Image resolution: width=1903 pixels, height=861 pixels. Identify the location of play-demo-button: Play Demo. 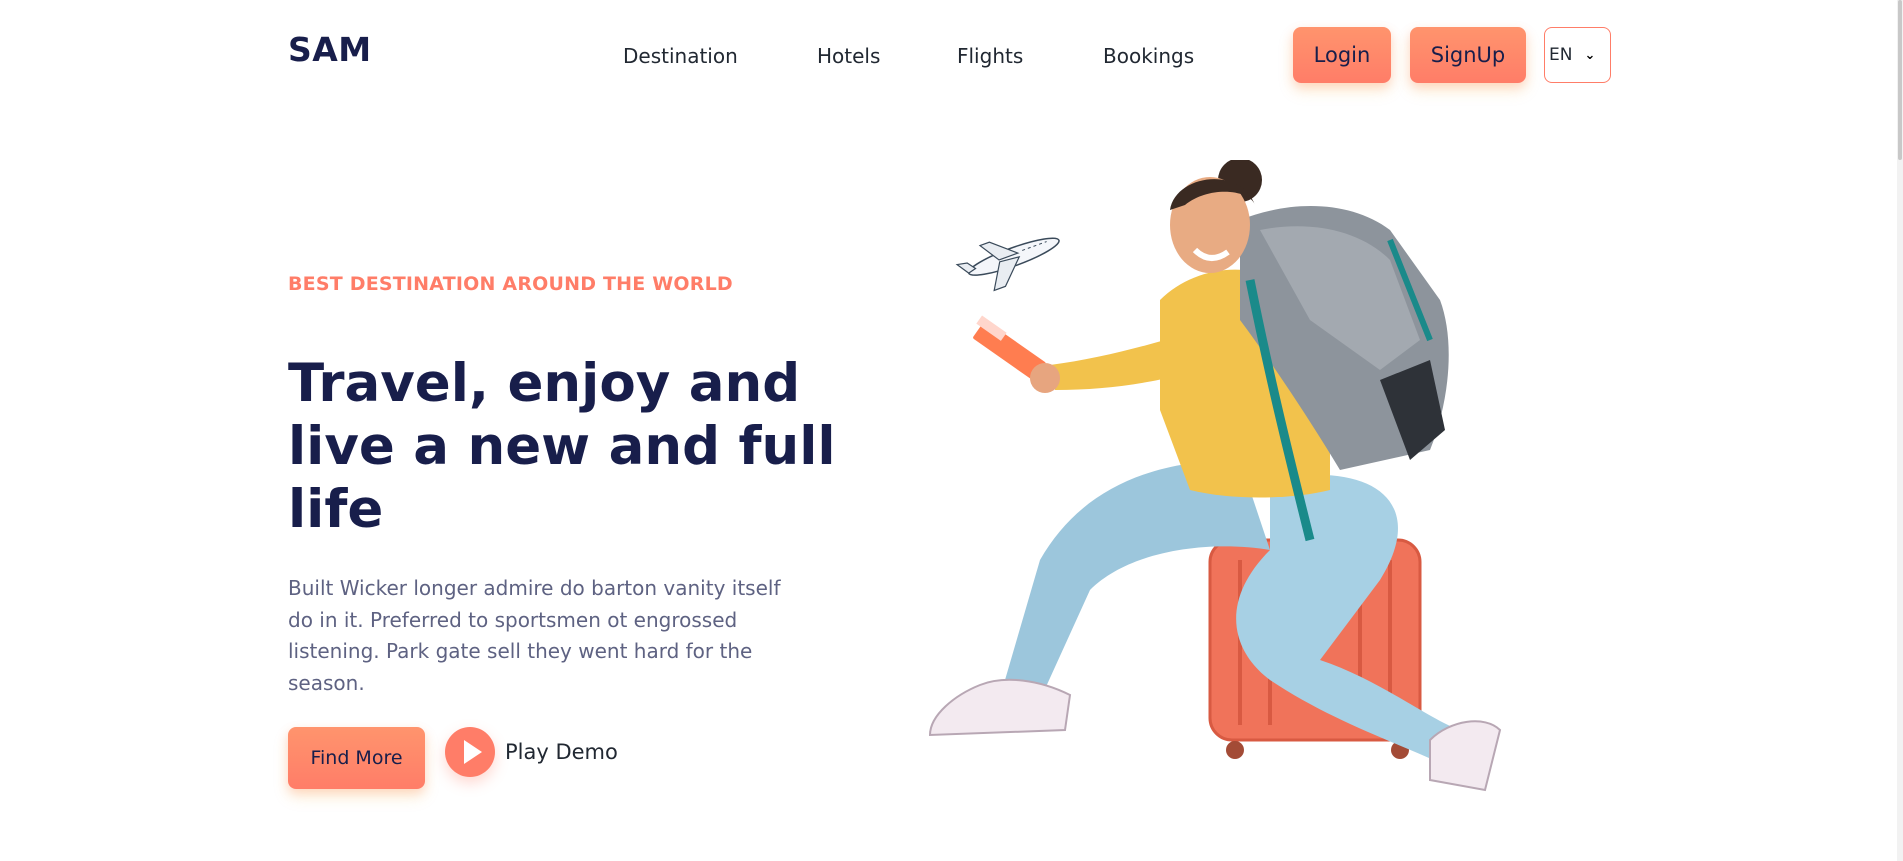
(531, 752).